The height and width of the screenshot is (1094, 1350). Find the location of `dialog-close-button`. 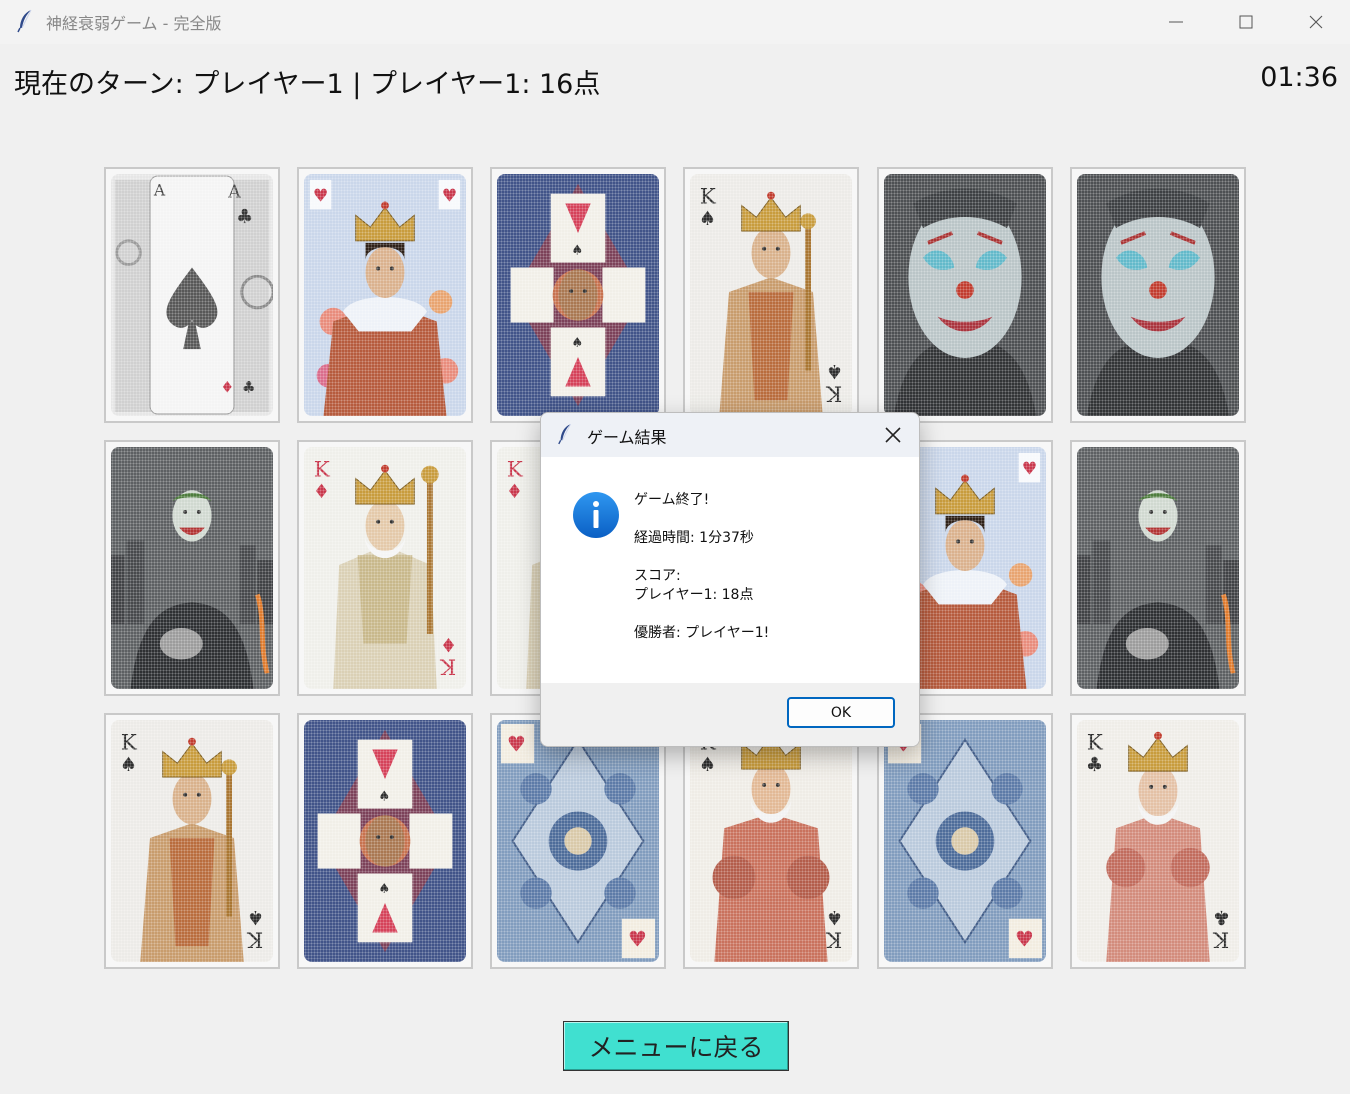

dialog-close-button is located at coordinates (893, 435).